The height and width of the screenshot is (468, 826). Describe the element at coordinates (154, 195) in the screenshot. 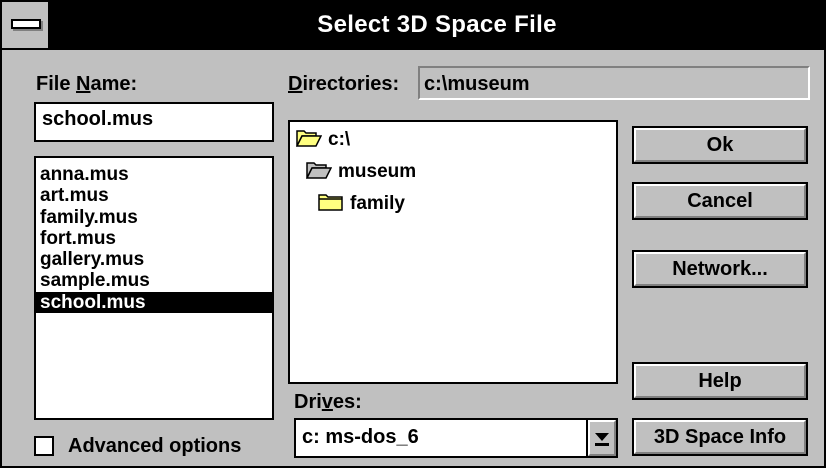

I see `file-list-item: art.mus` at that location.